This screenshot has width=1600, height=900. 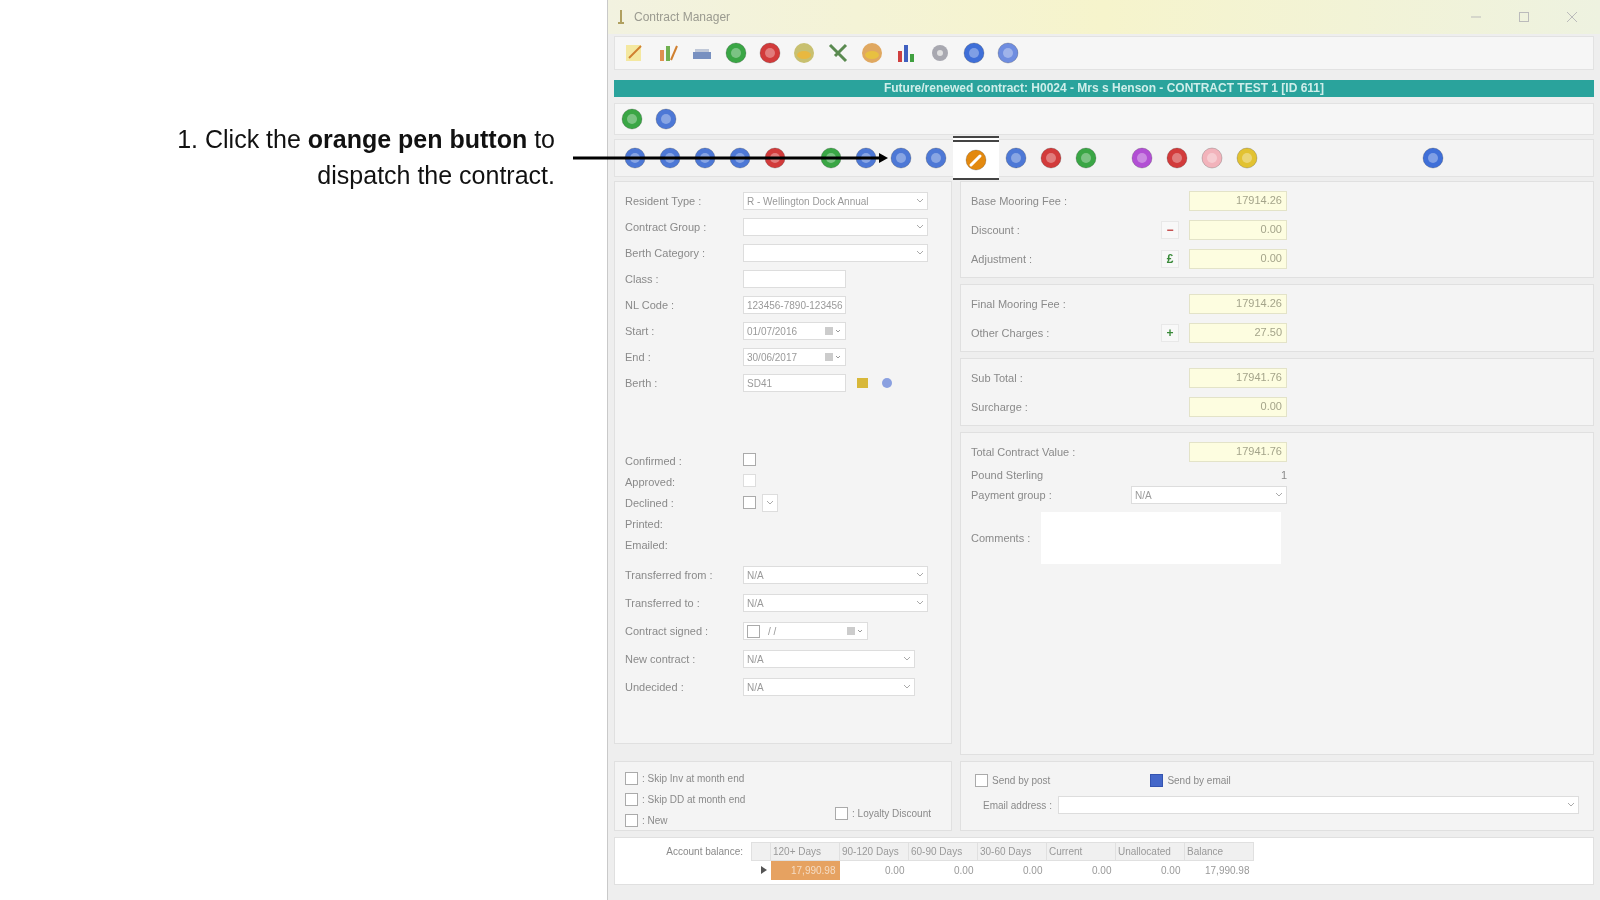 I want to click on fee-label: Adjustment :, so click(x=1002, y=258).